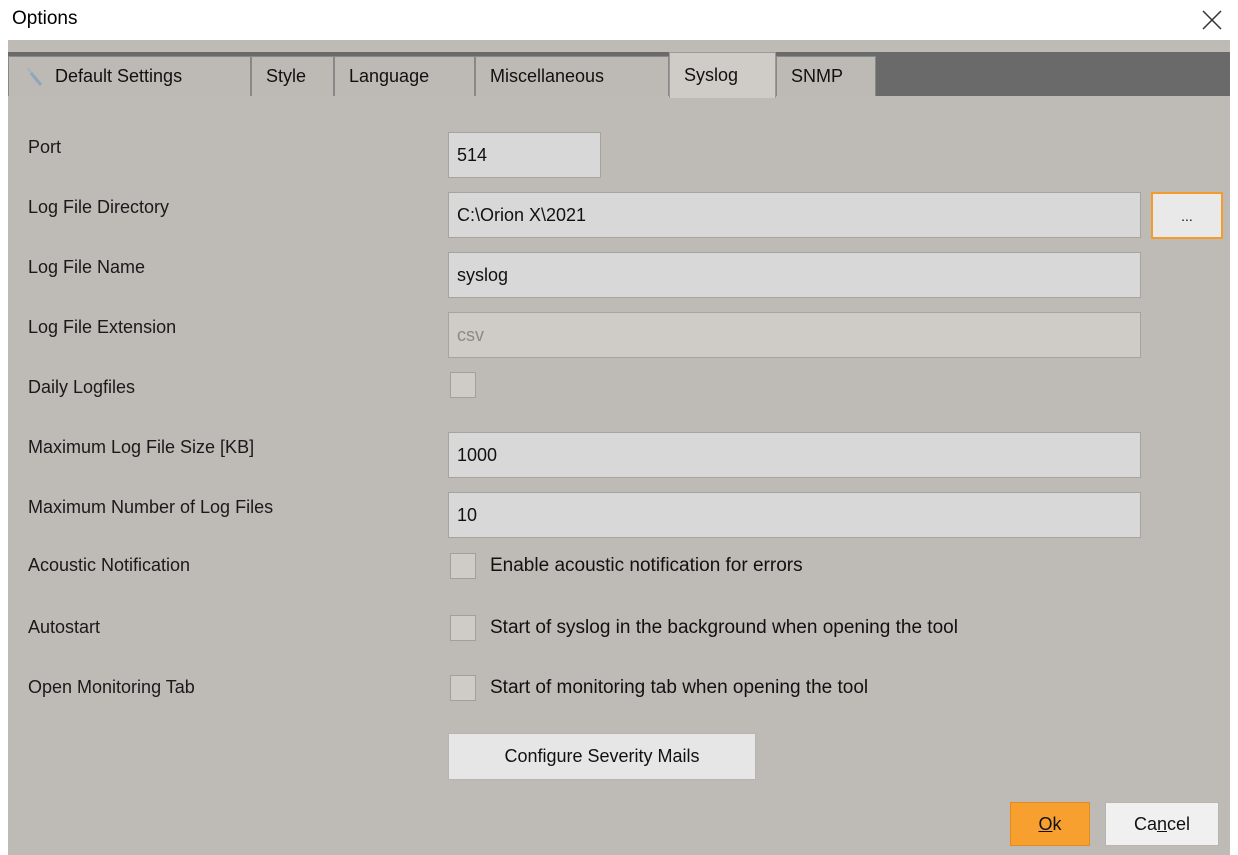  Describe the element at coordinates (87, 267) in the screenshot. I see `log-name-label: Log File Name` at that location.